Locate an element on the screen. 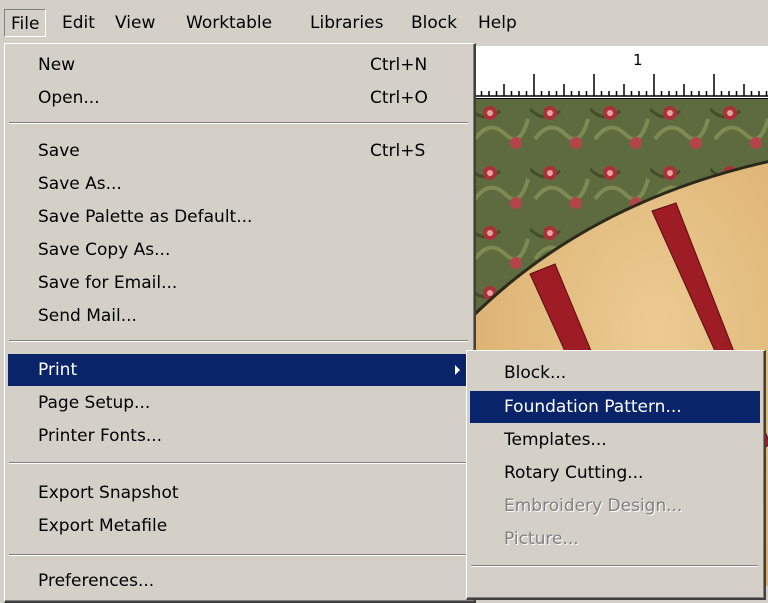 This screenshot has height=603, width=768. menu-item-export-metafile: Export Metafile is located at coordinates (239, 526).